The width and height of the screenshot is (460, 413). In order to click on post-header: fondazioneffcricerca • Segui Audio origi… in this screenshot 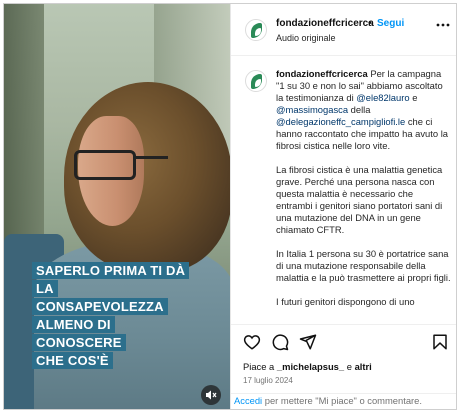, I will do `click(343, 30)`.